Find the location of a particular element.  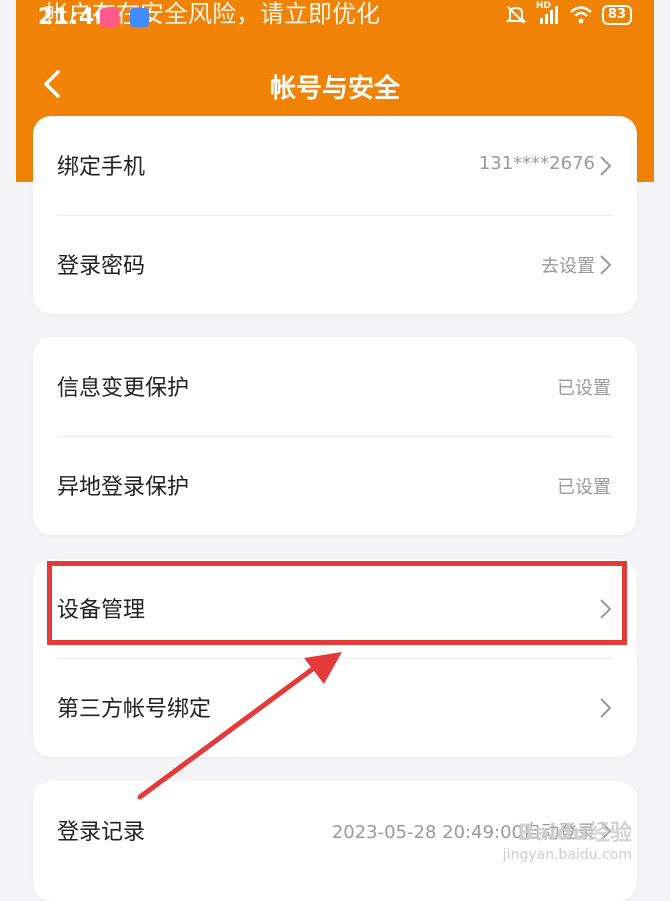

battery-icon: 83 is located at coordinates (616, 15).